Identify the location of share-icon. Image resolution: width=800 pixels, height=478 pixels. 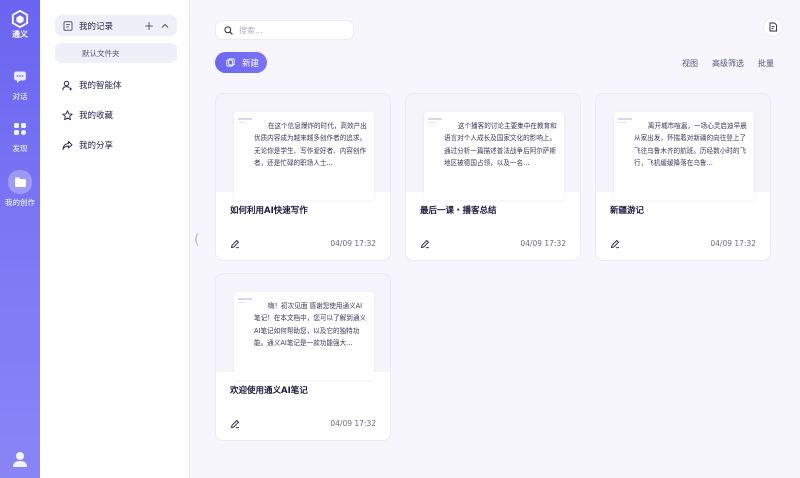
(67, 145).